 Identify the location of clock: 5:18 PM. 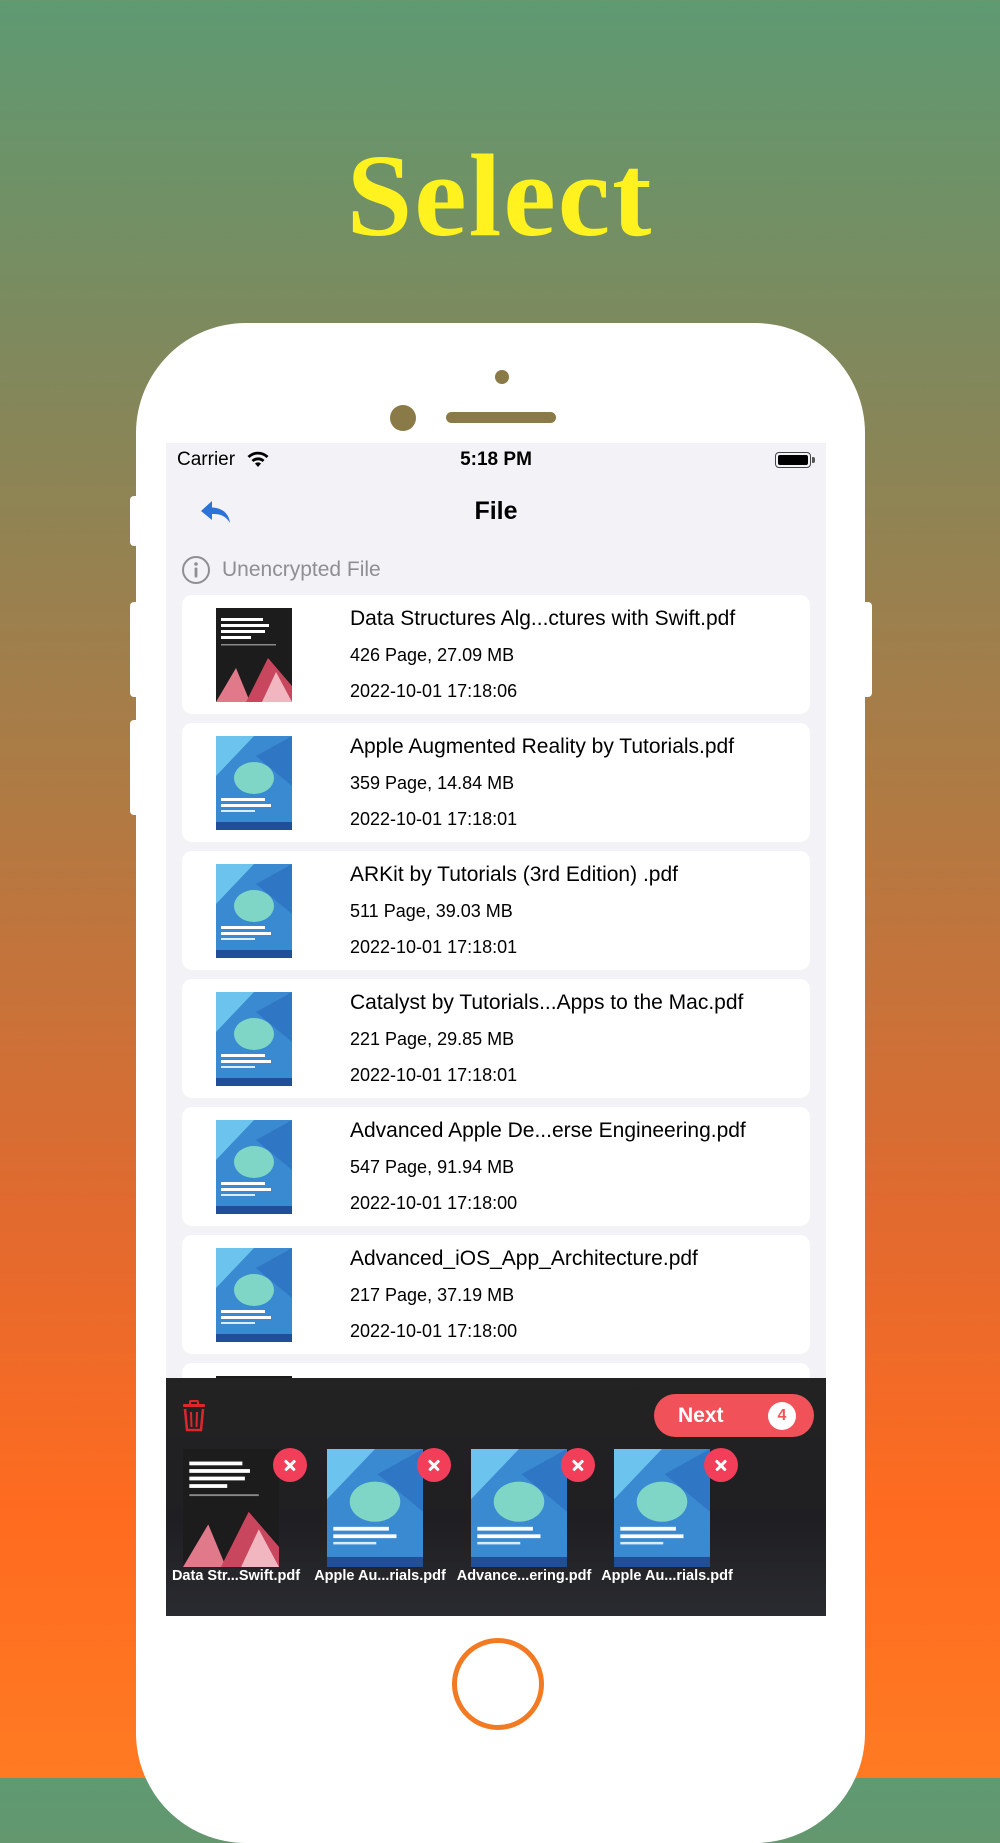
(496, 459).